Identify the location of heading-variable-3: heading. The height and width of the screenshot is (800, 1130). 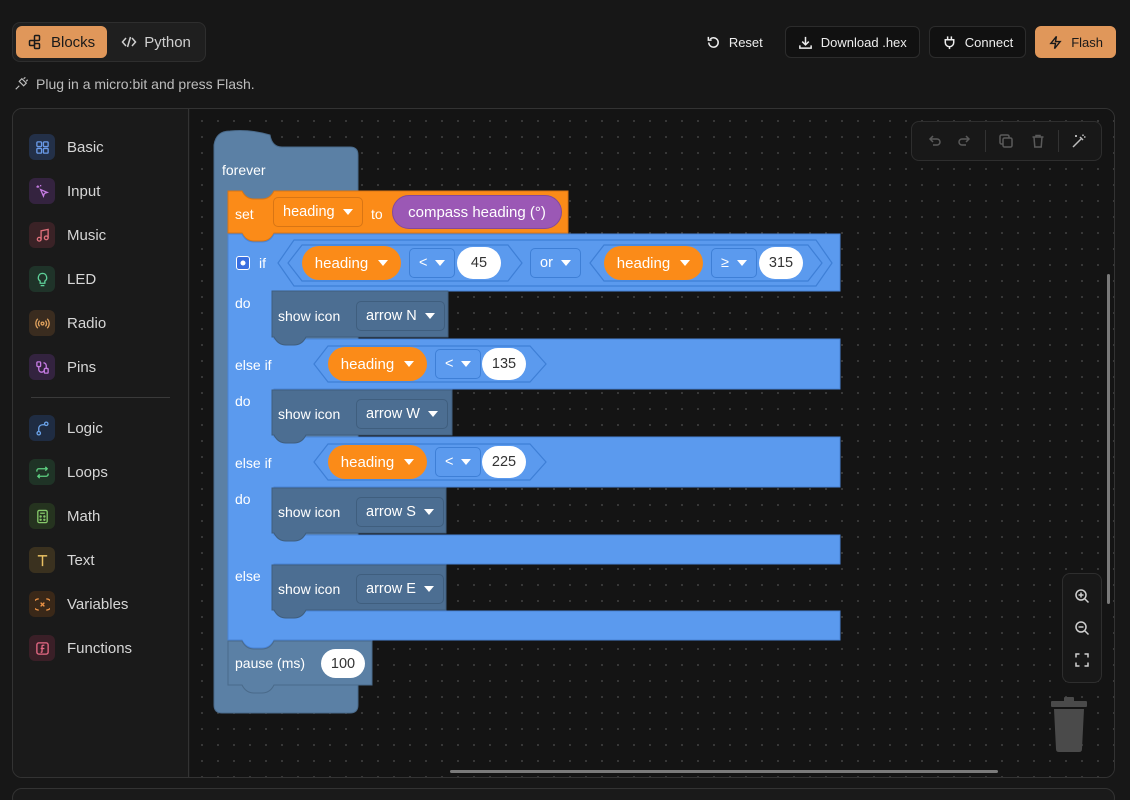
(377, 364).